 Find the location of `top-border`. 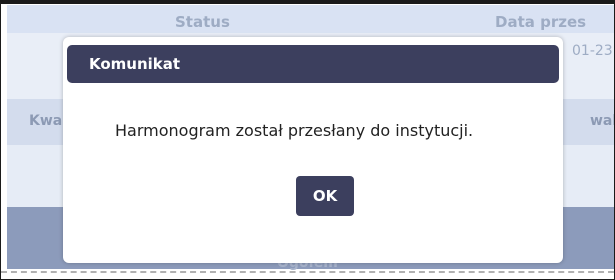

top-border is located at coordinates (307, 2).